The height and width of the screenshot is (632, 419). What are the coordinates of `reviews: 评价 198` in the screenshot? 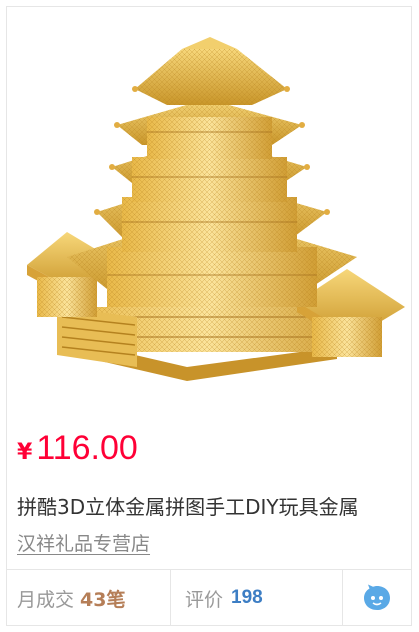 It's located at (257, 597).